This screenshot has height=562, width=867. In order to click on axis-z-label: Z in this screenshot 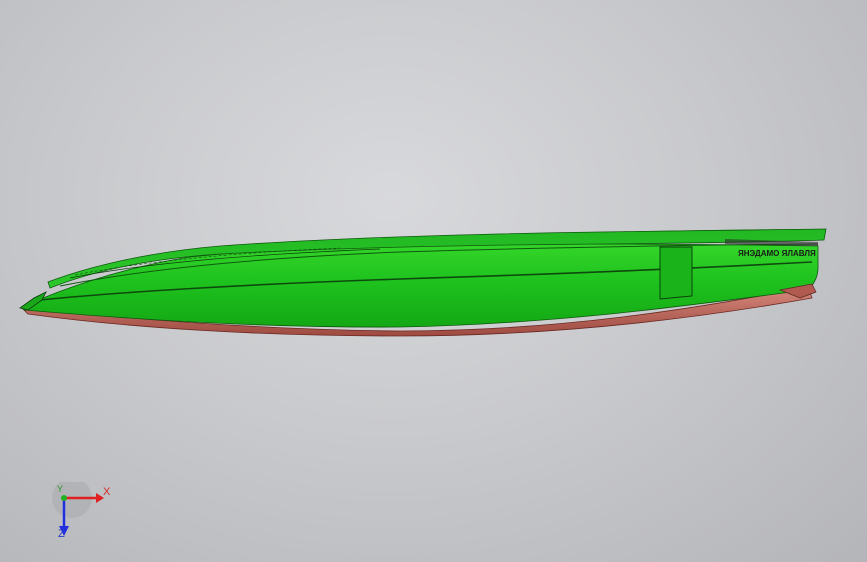, I will do `click(61, 534)`.